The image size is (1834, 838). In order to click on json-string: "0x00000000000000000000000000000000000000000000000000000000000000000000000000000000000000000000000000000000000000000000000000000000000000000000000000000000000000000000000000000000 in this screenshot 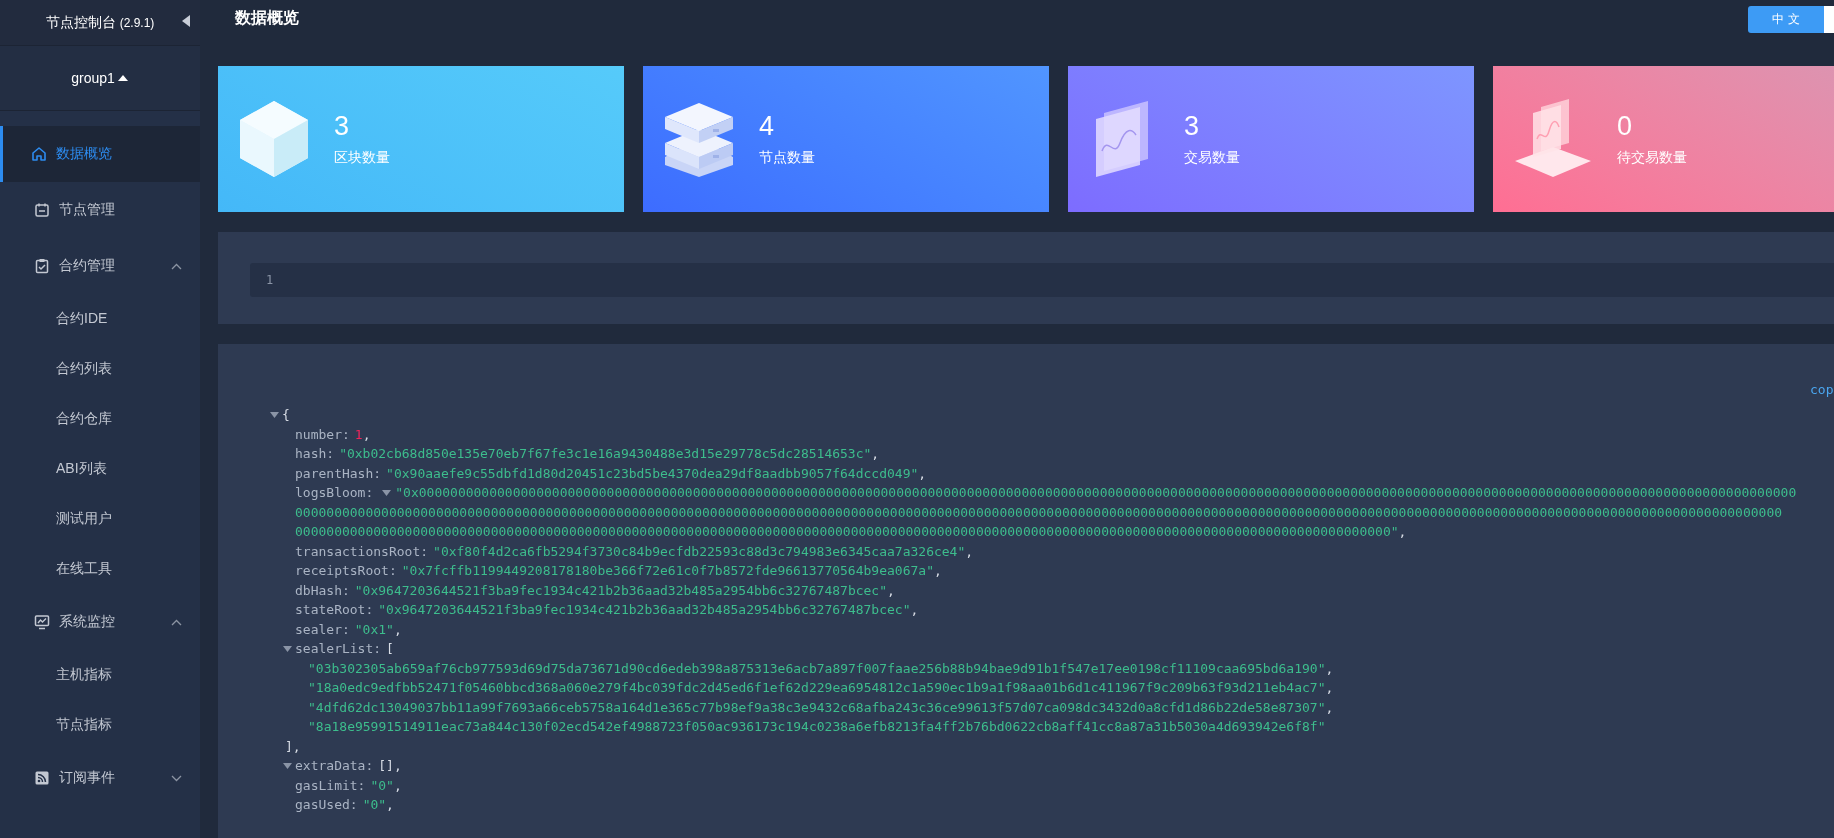, I will do `click(1096, 493)`.